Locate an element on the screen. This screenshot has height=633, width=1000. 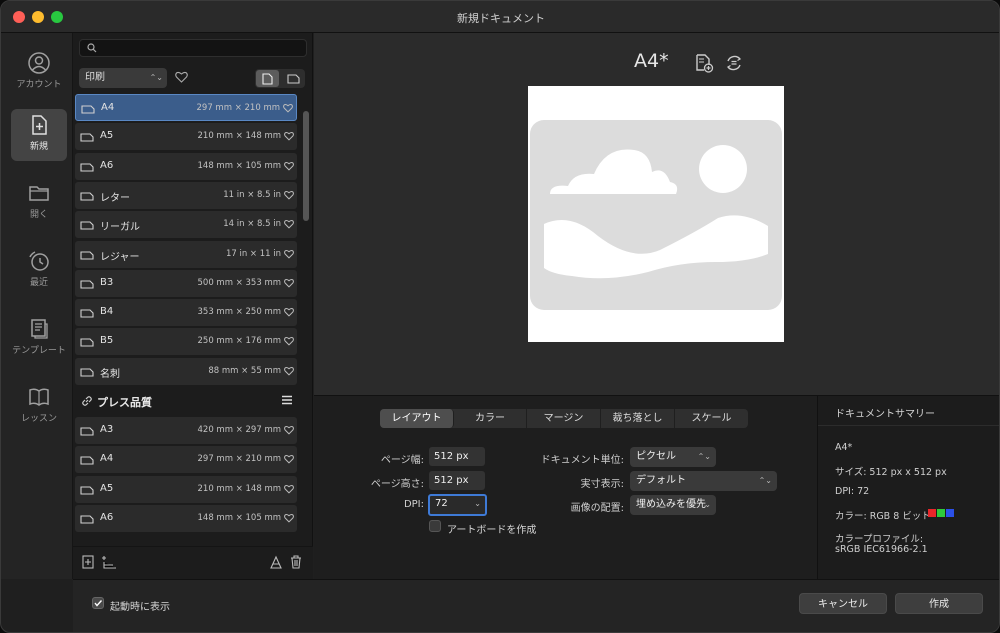
preset-row: レジャー 17 in × 11 in is located at coordinates (186, 254).